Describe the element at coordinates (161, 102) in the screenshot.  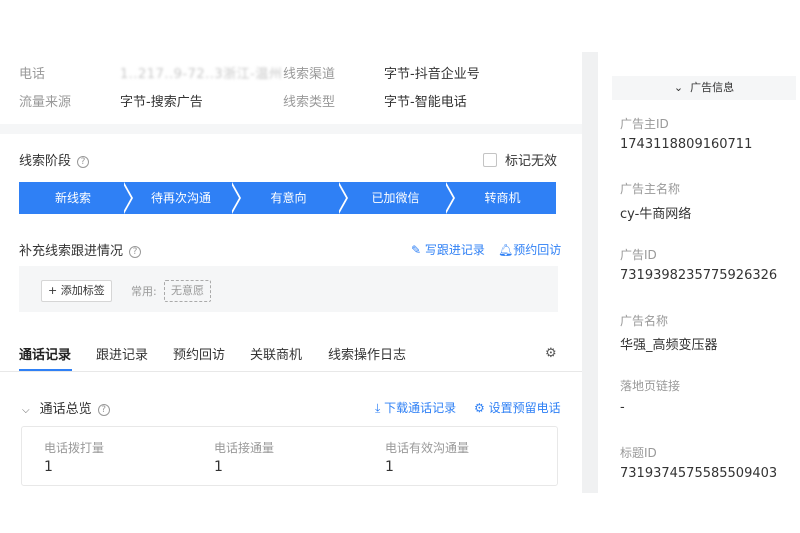
I see `source-value: 字节-搜索广告` at that location.